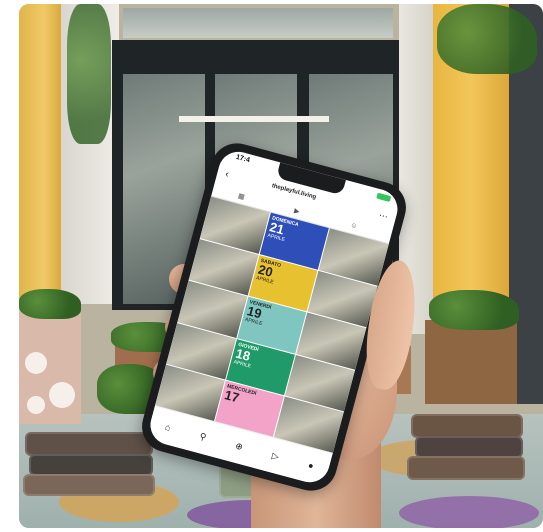  What do you see at coordinates (243, 159) in the screenshot?
I see `status-time: 17:4` at bounding box center [243, 159].